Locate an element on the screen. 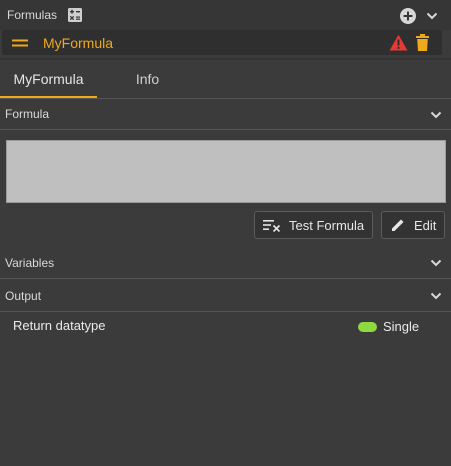  output-section-header: Output is located at coordinates (225, 296).